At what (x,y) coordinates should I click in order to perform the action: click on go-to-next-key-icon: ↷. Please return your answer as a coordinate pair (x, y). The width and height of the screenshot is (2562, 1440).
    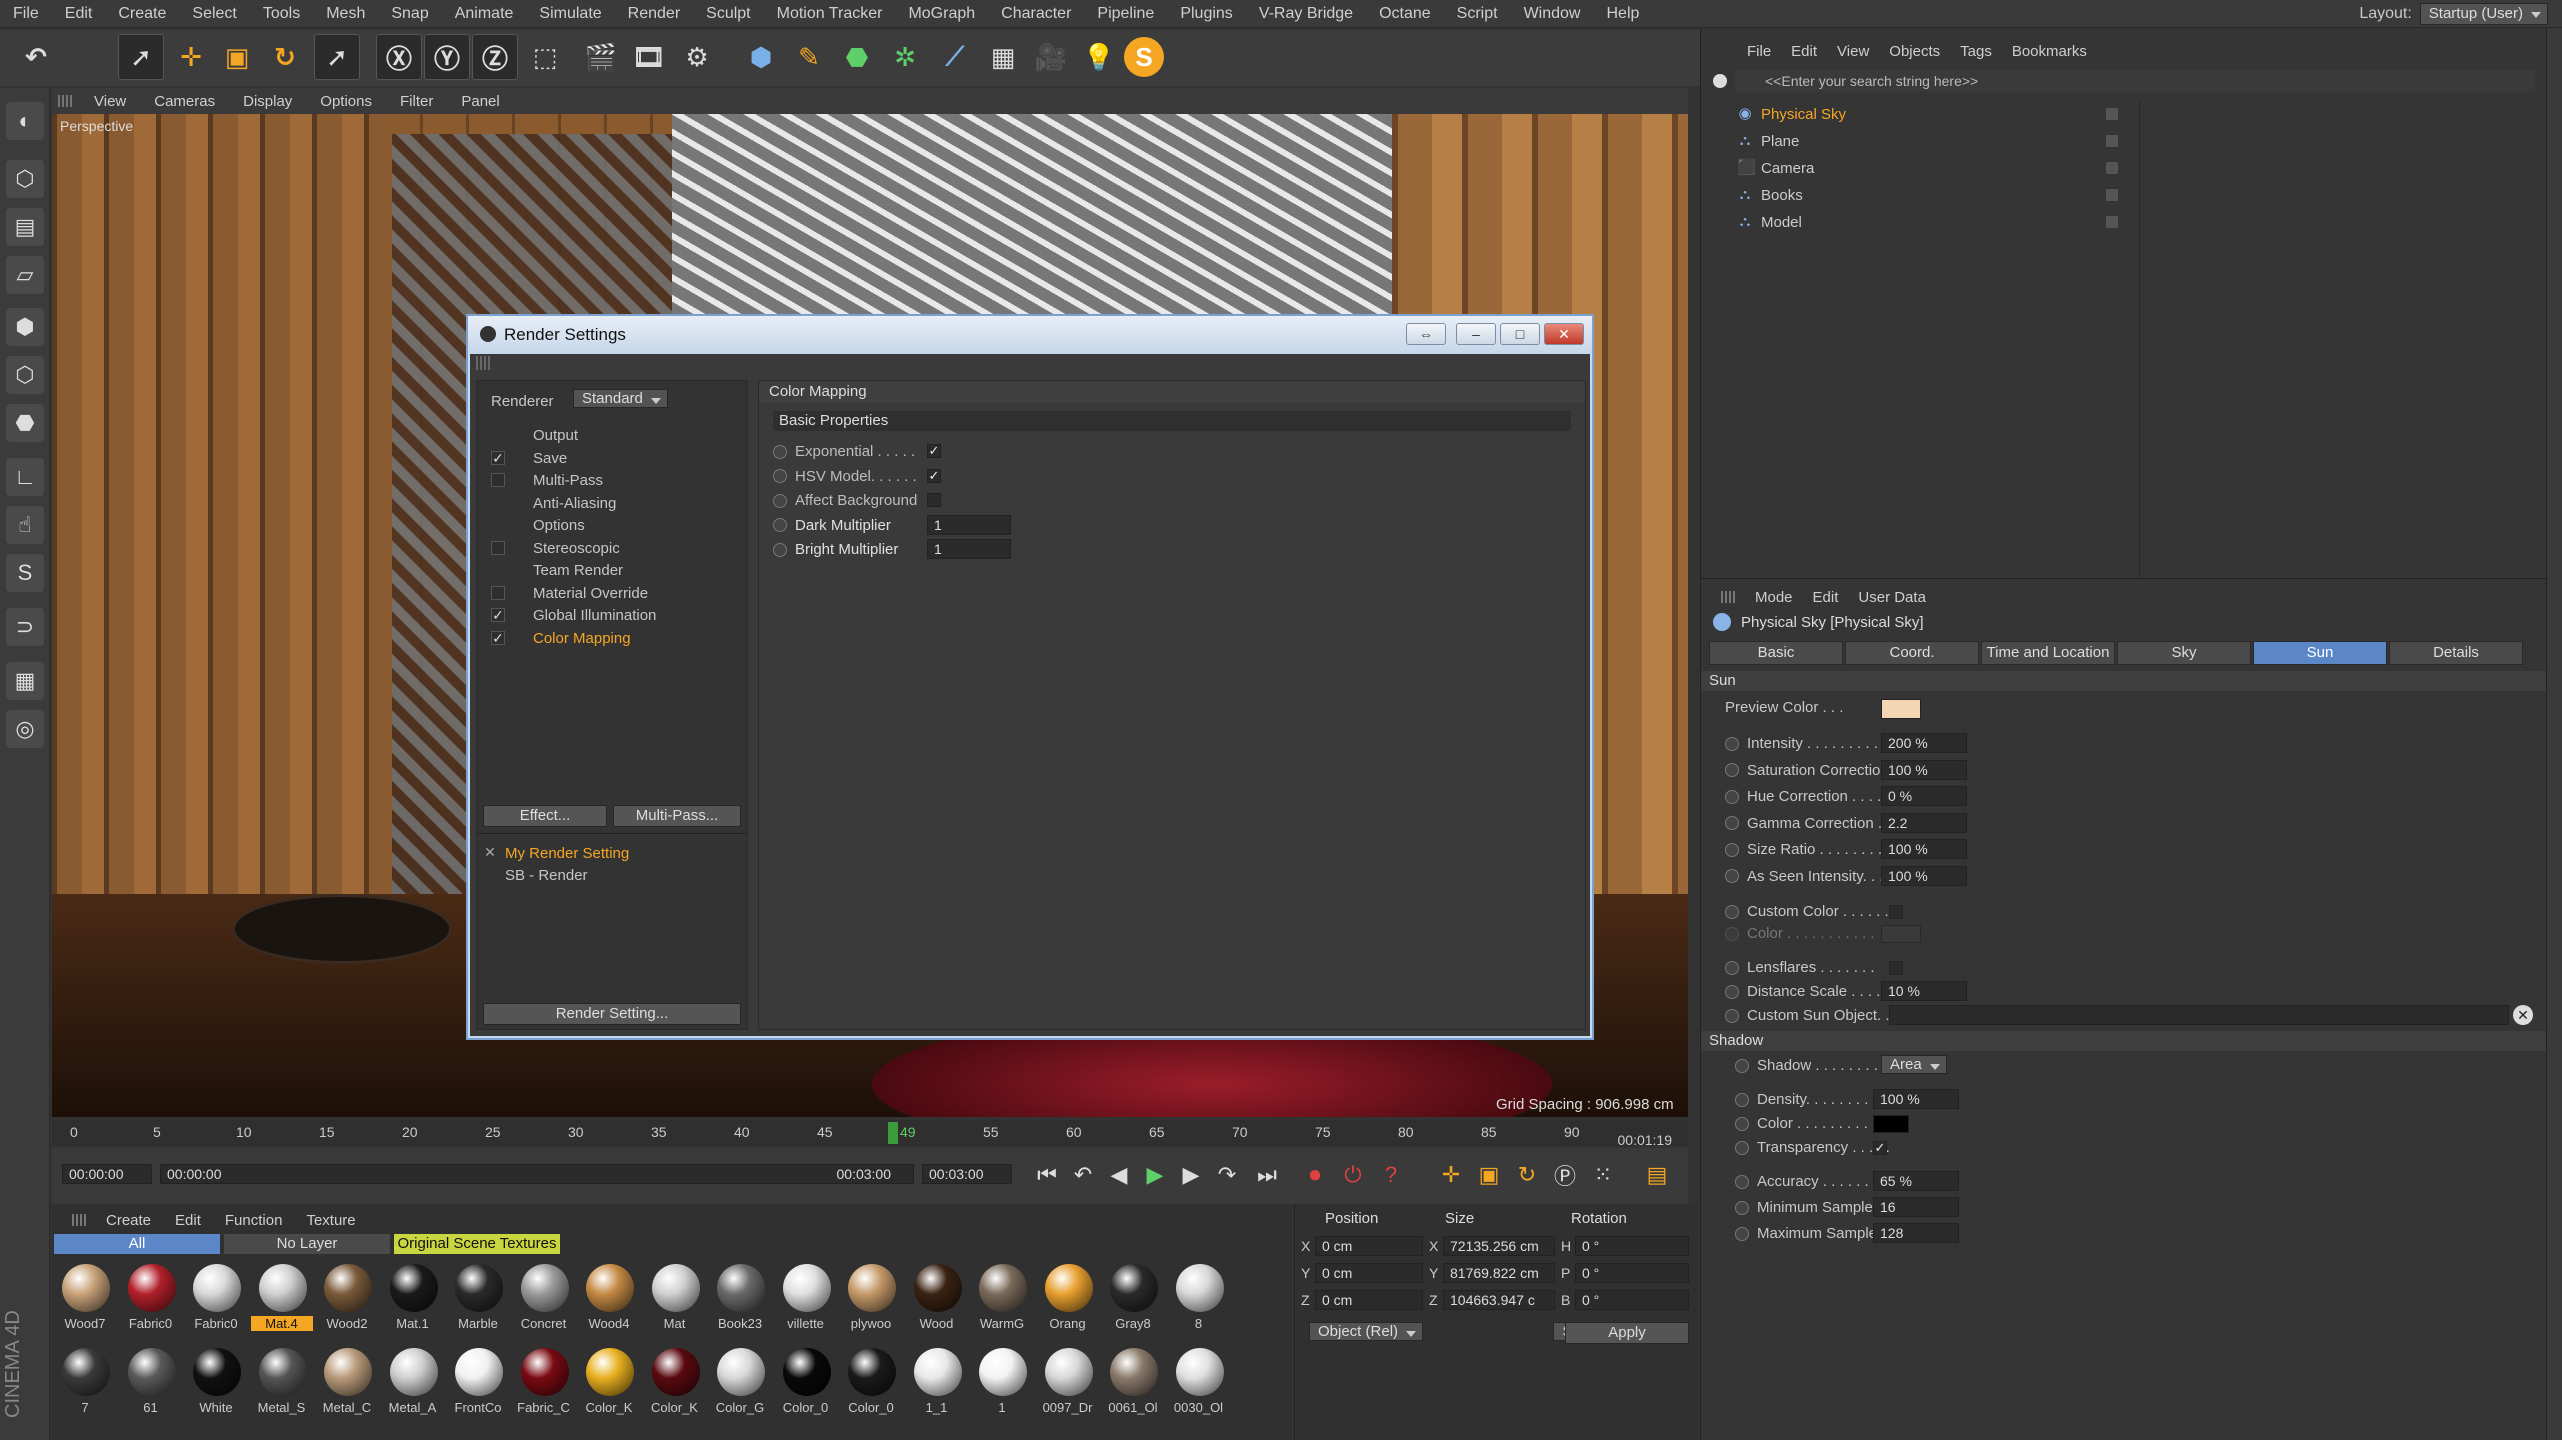
    Looking at the image, I should click on (1227, 1175).